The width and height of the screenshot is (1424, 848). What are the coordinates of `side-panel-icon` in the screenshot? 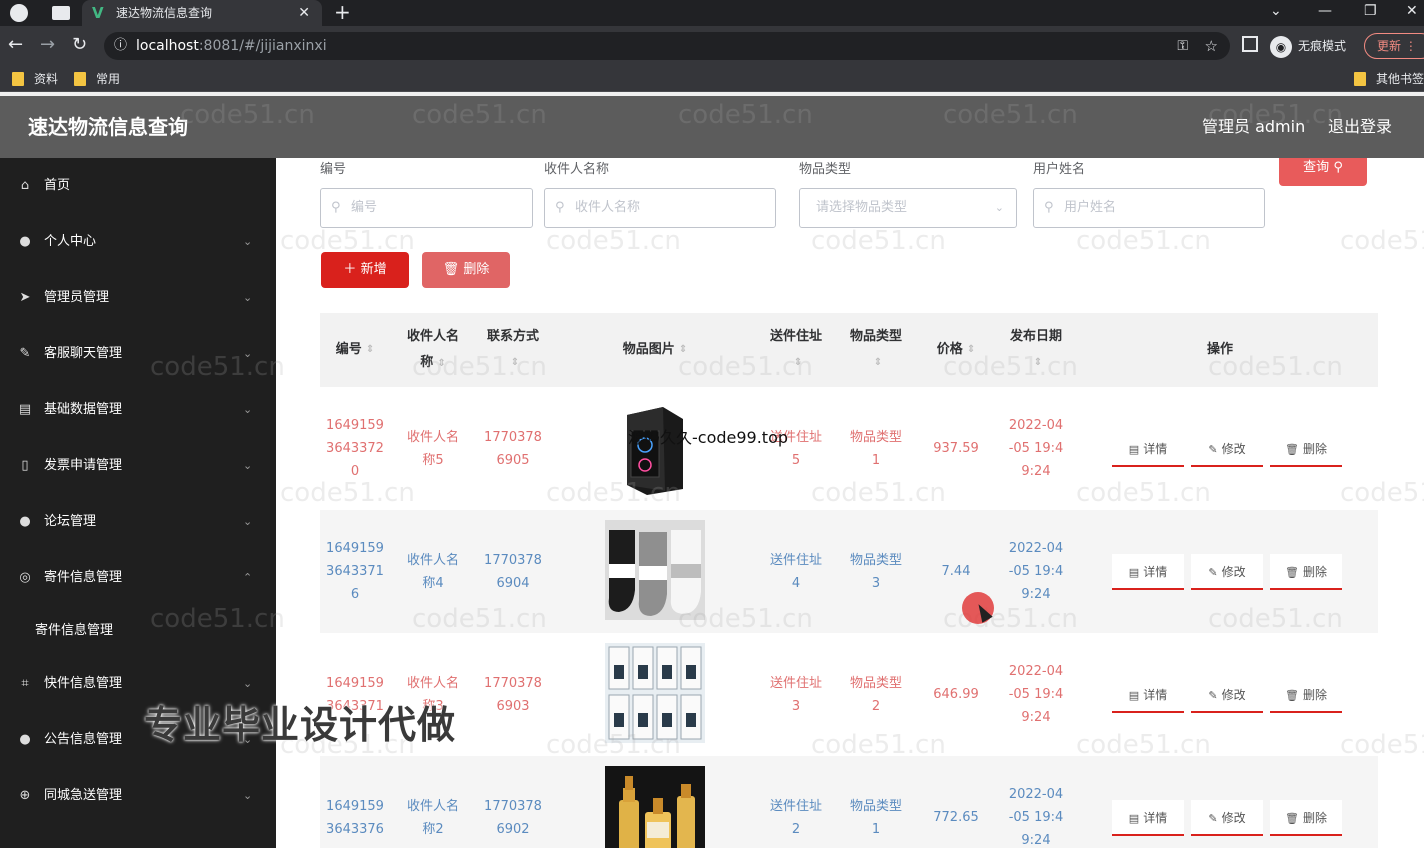 It's located at (1250, 44).